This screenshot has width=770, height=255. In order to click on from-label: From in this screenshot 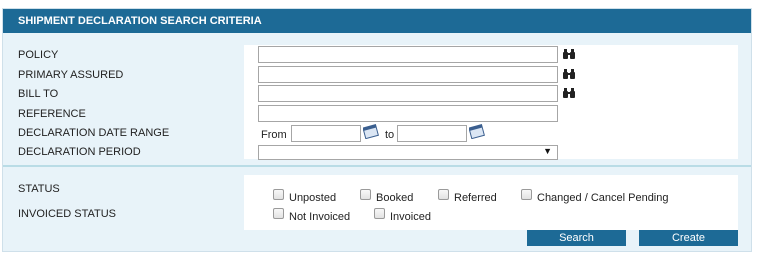, I will do `click(274, 135)`.